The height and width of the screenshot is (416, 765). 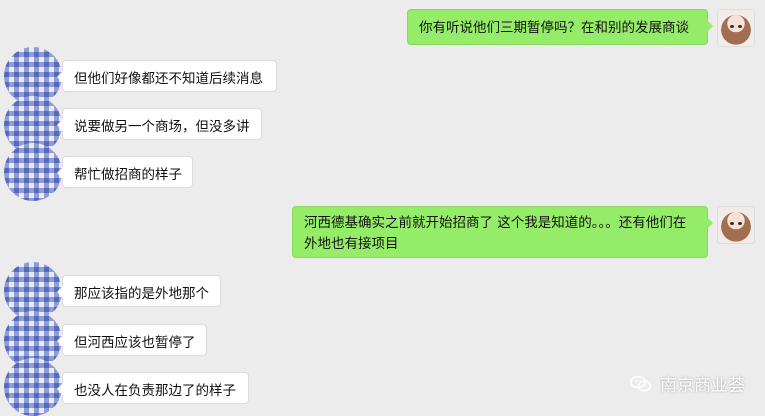 What do you see at coordinates (125, 172) in the screenshot?
I see `message-bubble: 帮忙做招商的样子` at bounding box center [125, 172].